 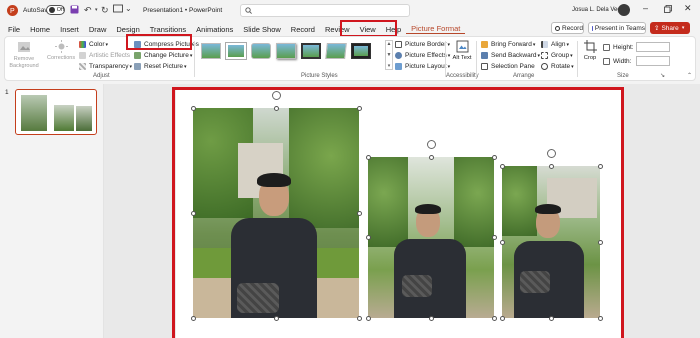 What do you see at coordinates (97, 44) in the screenshot?
I see `color-label: Color` at bounding box center [97, 44].